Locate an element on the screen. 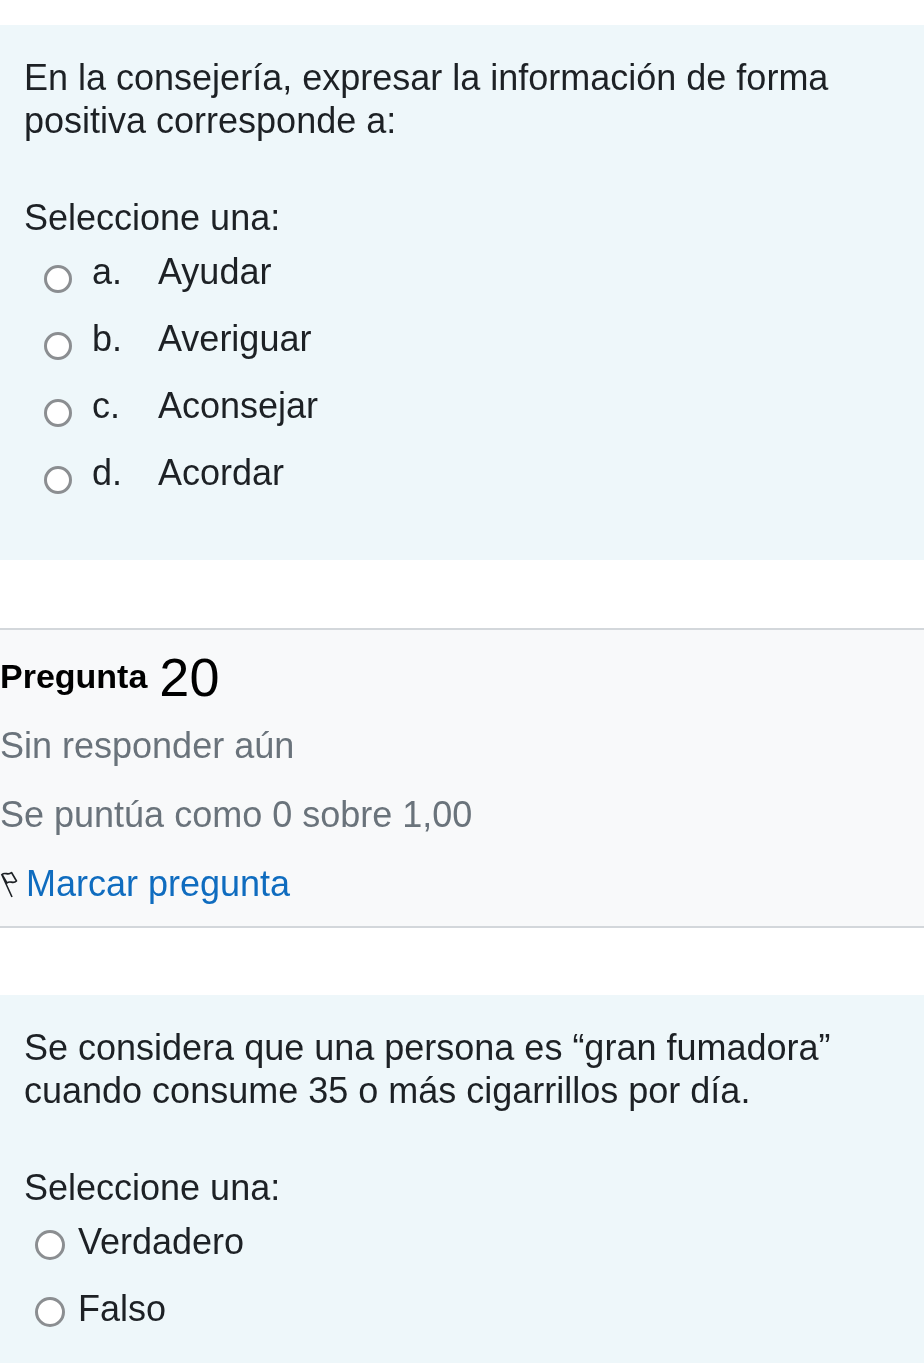 Image resolution: width=924 pixels, height=1363 pixels. option-label: Falso is located at coordinates (122, 1309).